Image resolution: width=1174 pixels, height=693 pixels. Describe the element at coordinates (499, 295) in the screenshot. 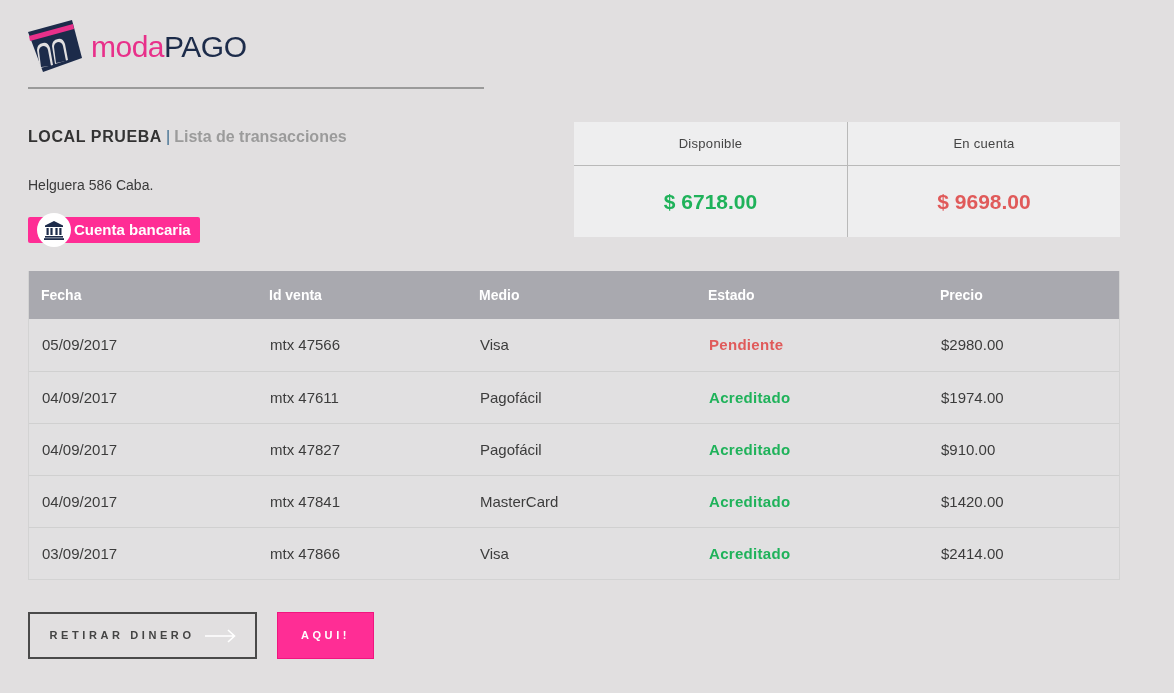

I see `column-header: Medio` at that location.